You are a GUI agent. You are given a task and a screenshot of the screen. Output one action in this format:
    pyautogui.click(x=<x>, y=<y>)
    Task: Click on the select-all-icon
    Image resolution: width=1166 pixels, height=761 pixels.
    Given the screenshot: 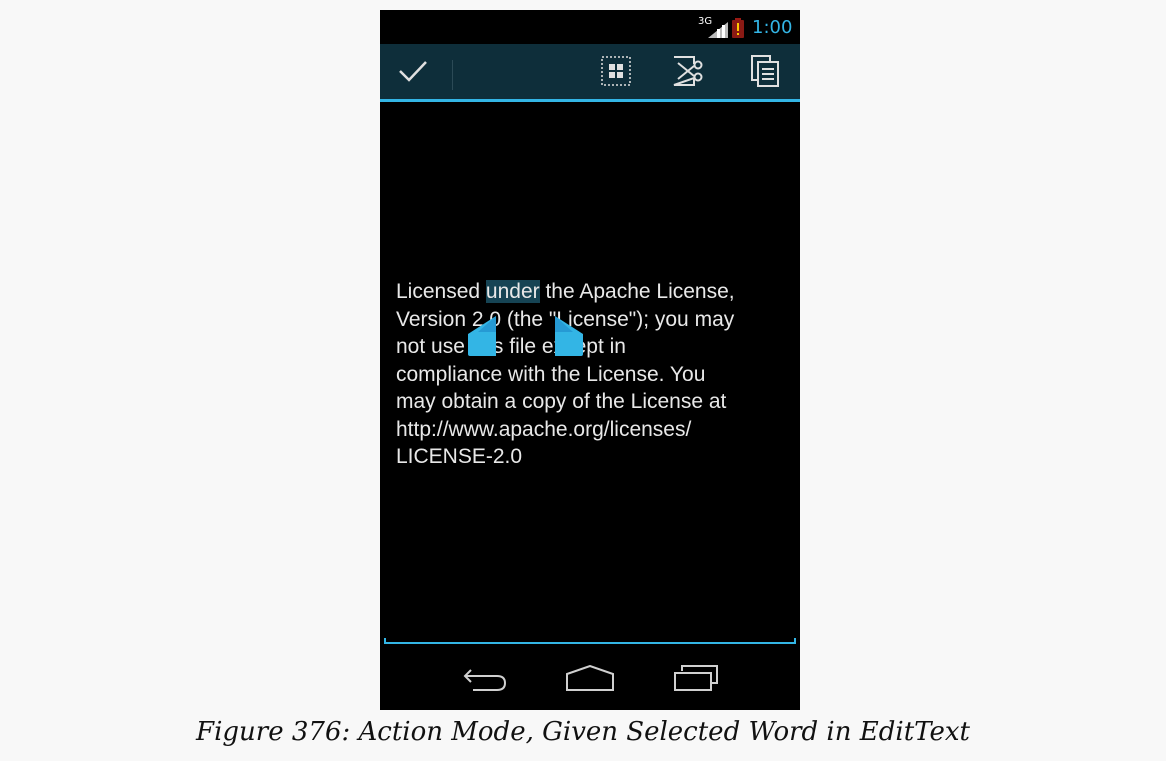 What is the action you would take?
    pyautogui.click(x=616, y=73)
    